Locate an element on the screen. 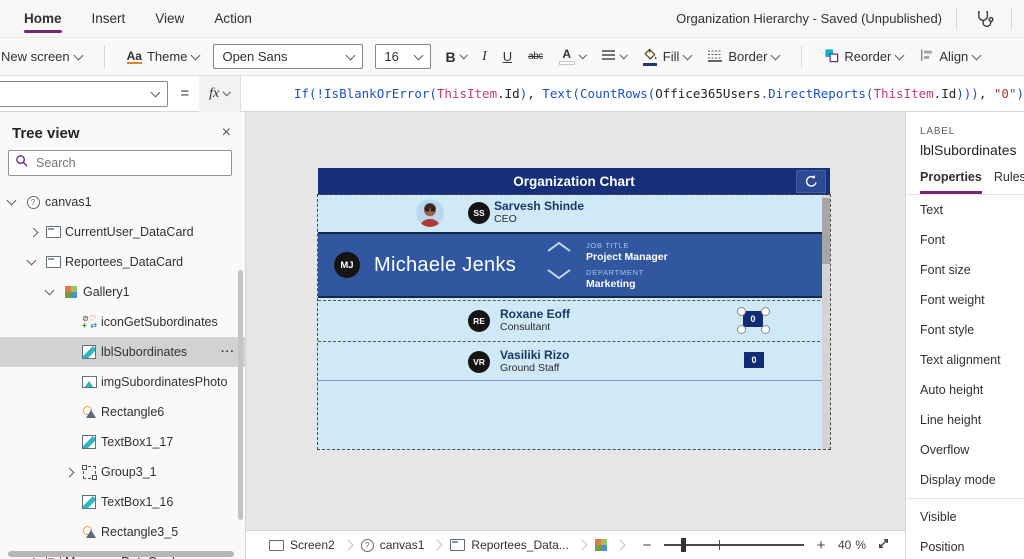 The width and height of the screenshot is (1024, 559). tree-item-canvas1: canvas1 is located at coordinates (122, 202).